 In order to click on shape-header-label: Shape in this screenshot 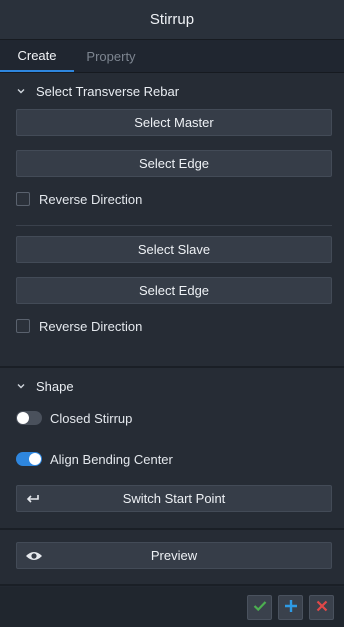, I will do `click(55, 386)`.